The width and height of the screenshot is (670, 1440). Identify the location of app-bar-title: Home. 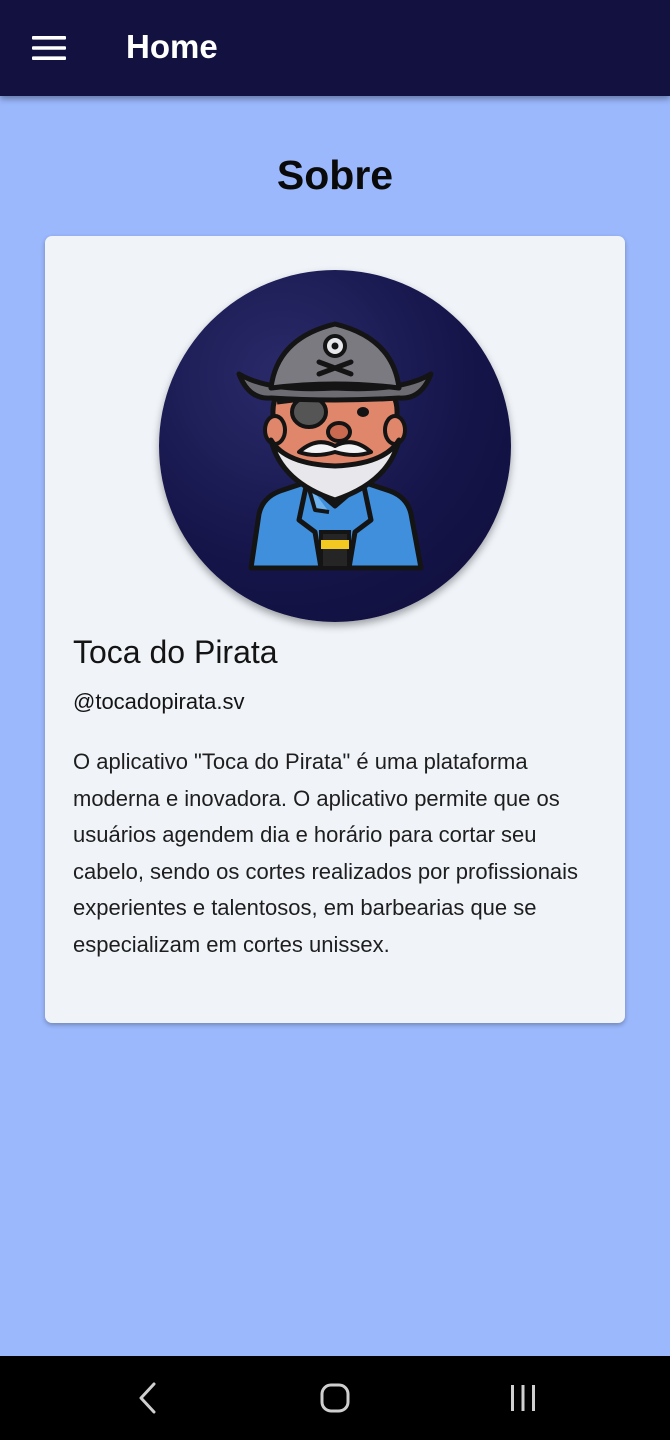
(172, 46).